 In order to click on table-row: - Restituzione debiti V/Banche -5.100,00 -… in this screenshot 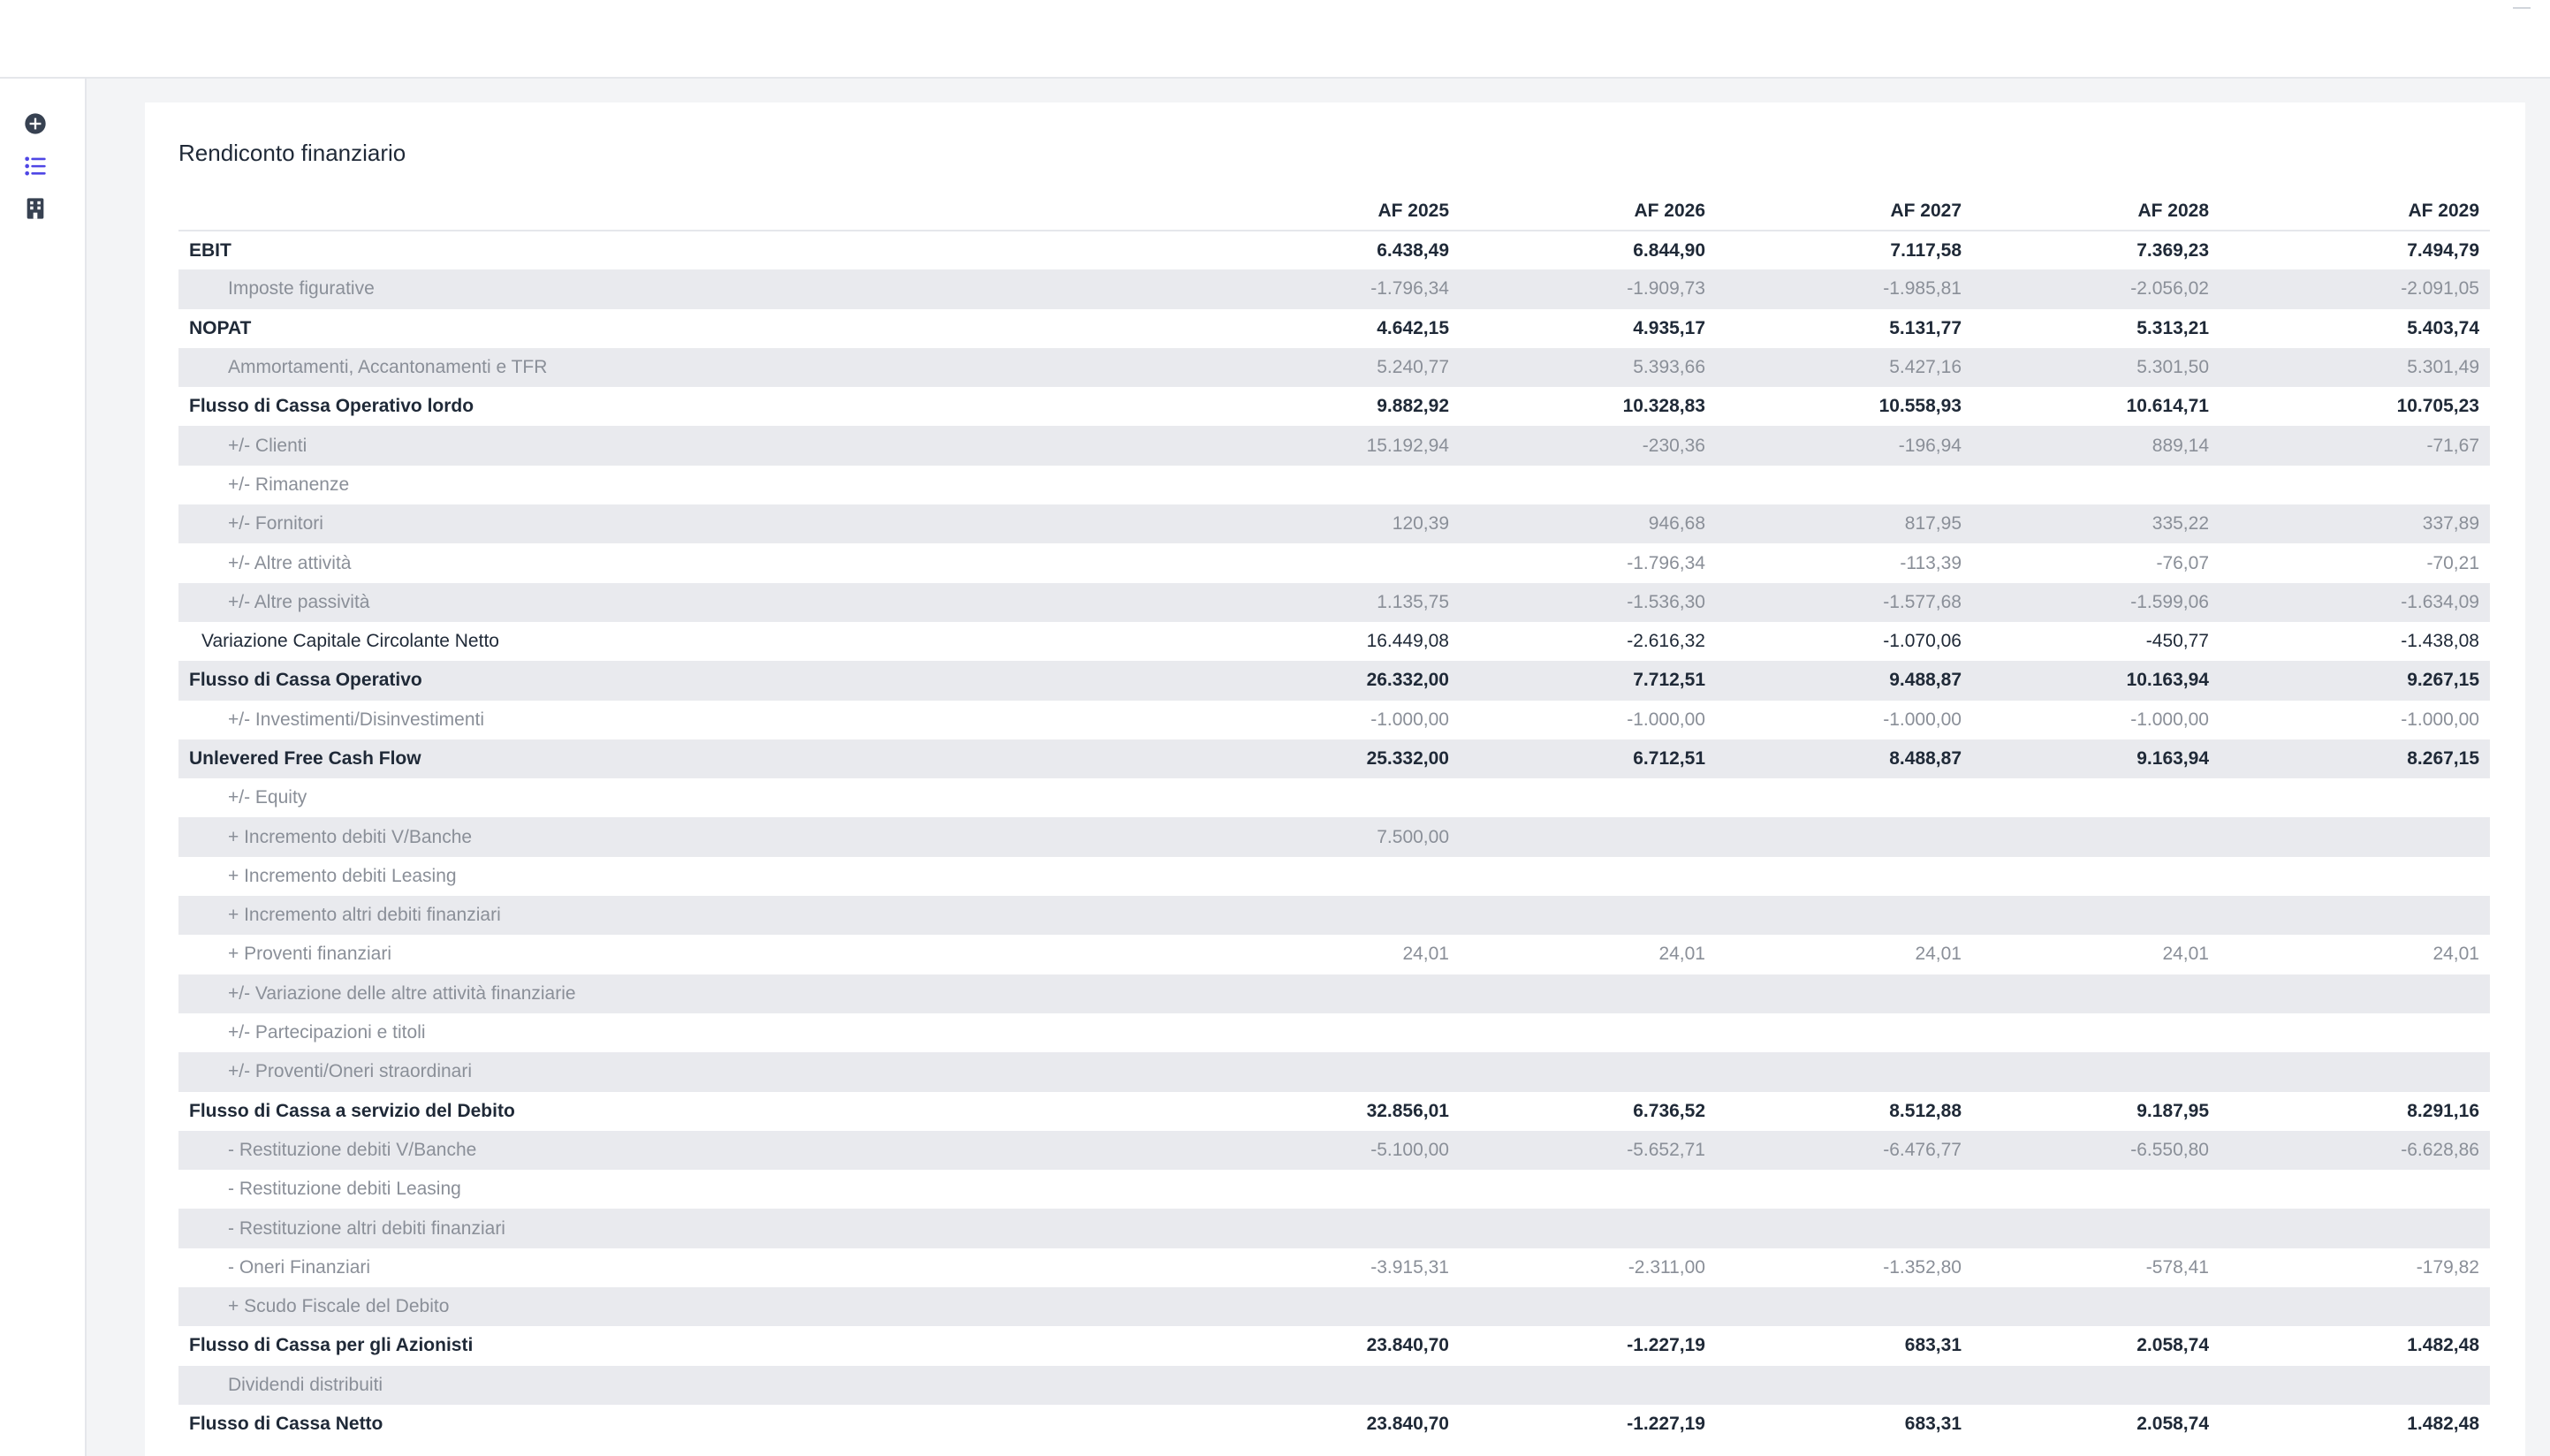, I will do `click(1334, 1151)`.